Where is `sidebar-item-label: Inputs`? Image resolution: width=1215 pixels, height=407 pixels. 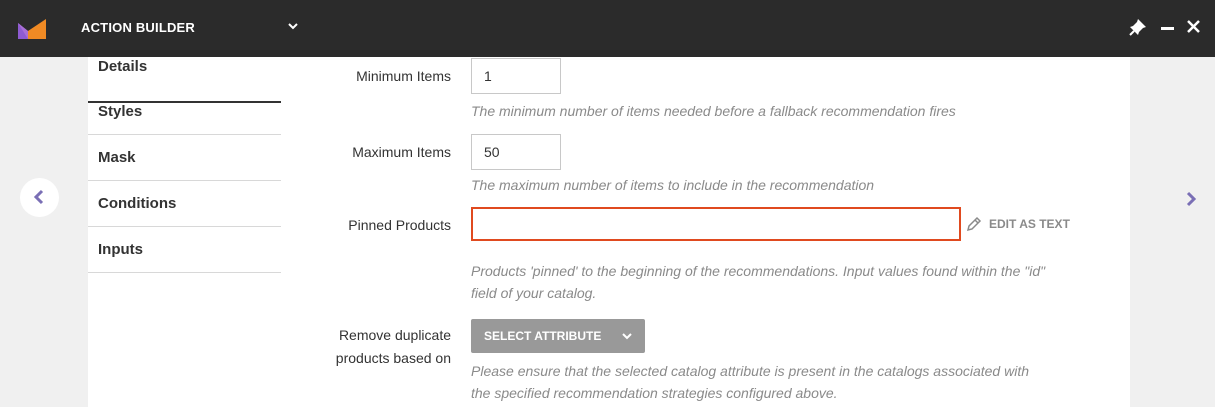
sidebar-item-label: Inputs is located at coordinates (120, 249).